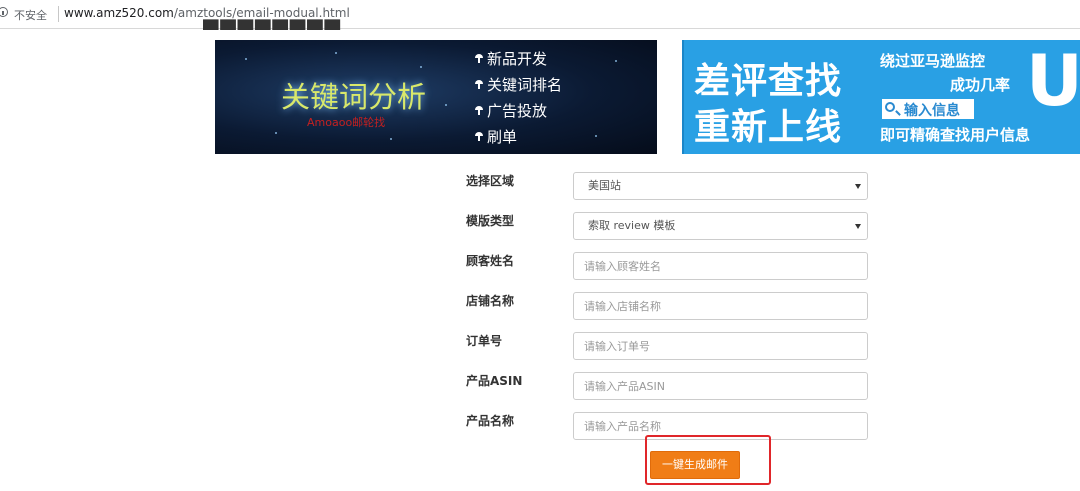 The height and width of the screenshot is (491, 1080). Describe the element at coordinates (484, 341) in the screenshot. I see `order-id-label: 订单号` at that location.